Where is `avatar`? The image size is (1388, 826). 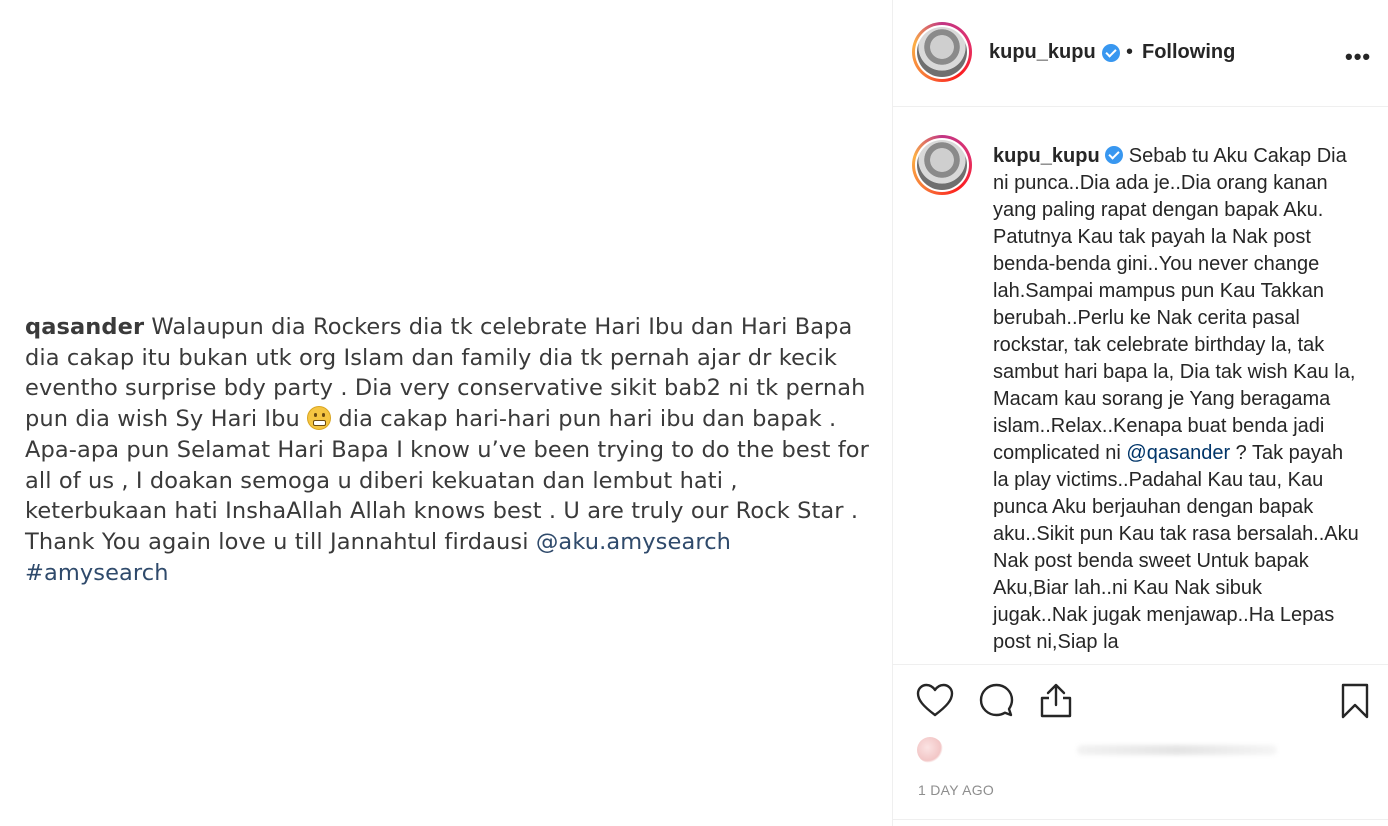 avatar is located at coordinates (942, 52).